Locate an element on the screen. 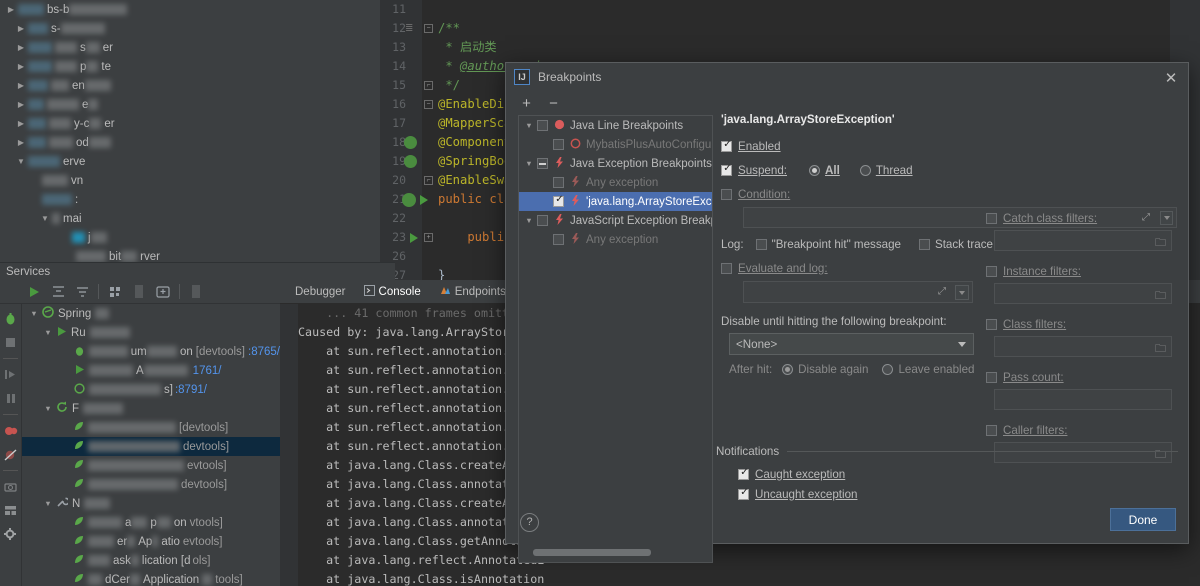 The width and height of the screenshot is (1200, 586). run-icon is located at coordinates (34, 292).